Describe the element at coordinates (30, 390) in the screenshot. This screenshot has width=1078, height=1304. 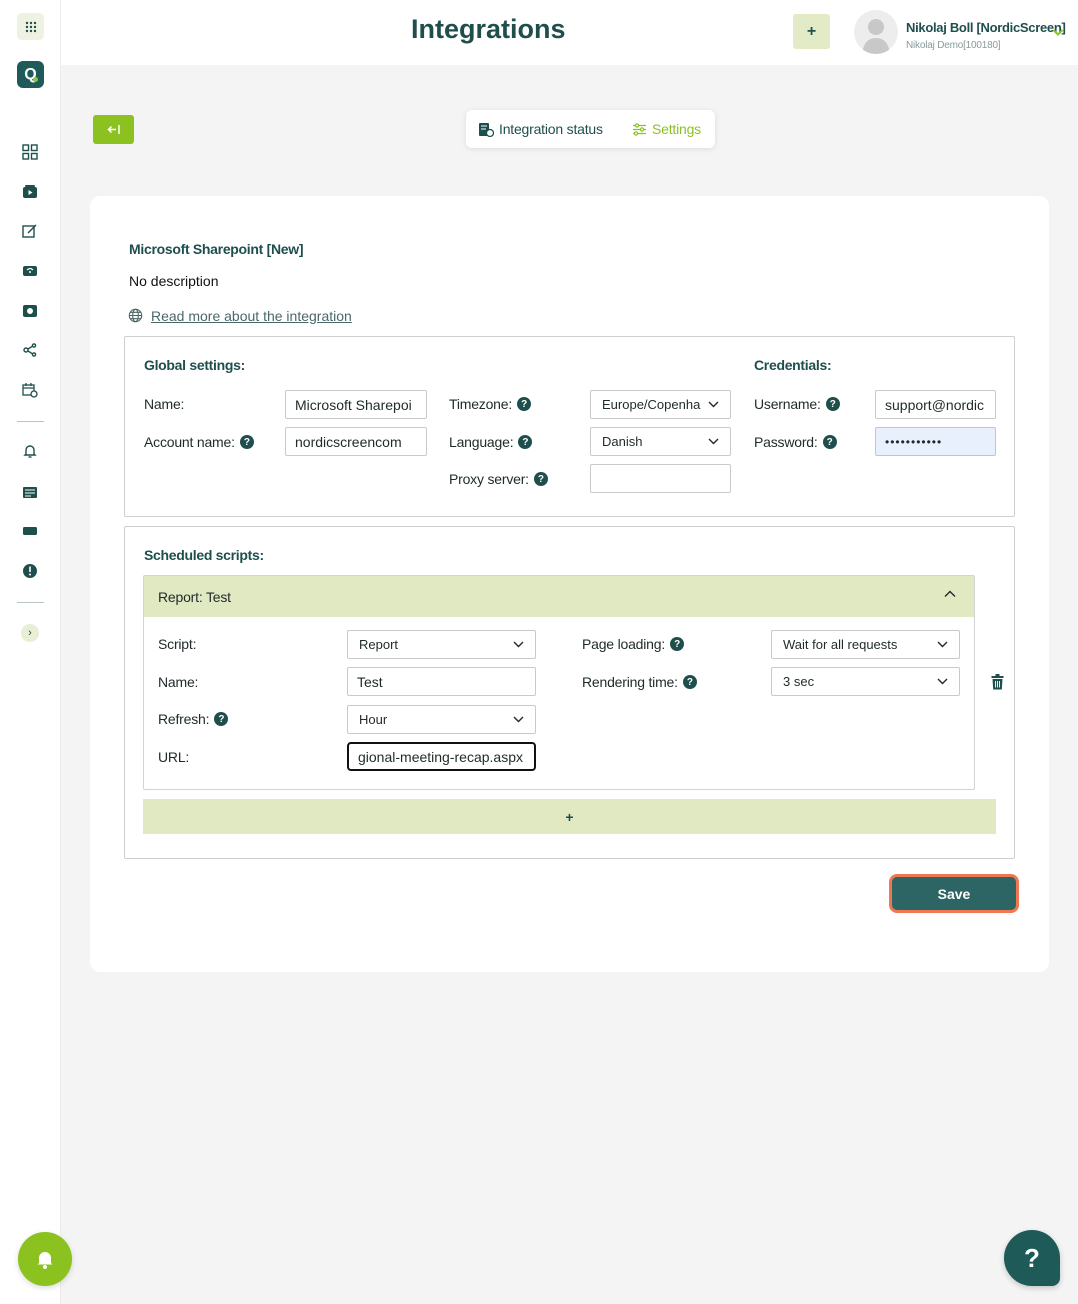
I see `schedule-calendar-icon` at that location.